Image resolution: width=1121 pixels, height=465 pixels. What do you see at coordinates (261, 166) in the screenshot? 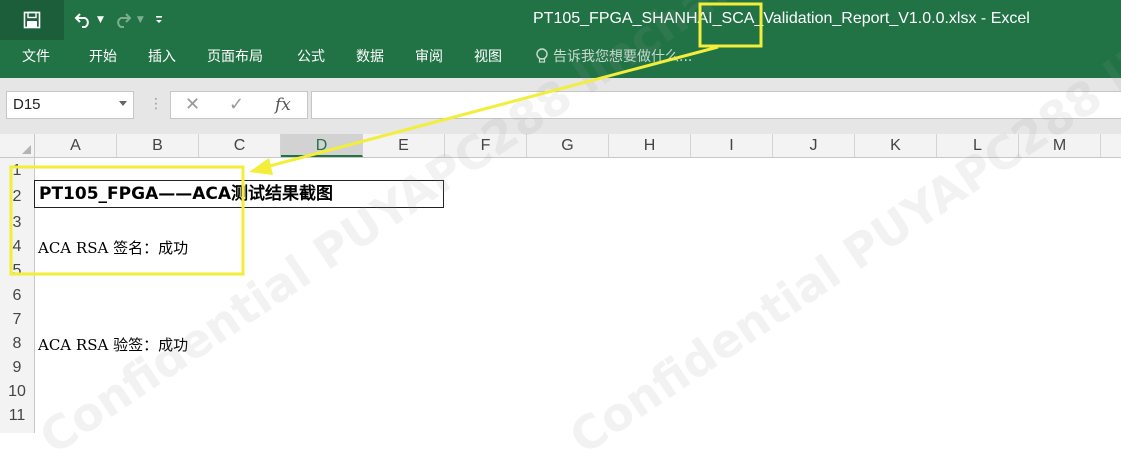
I see `annotation-arrow-head` at bounding box center [261, 166].